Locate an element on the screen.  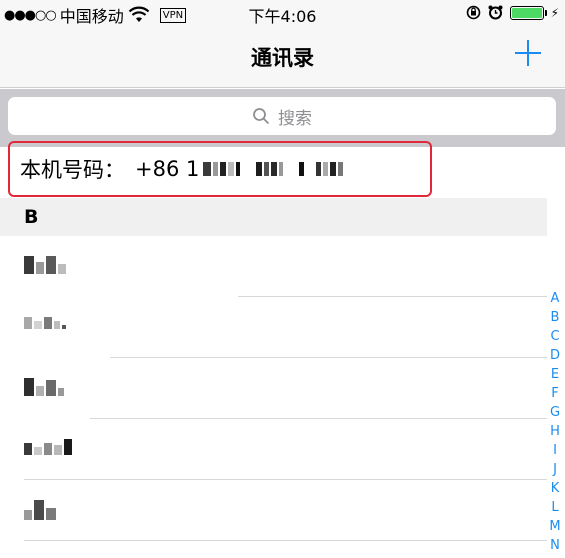
index-letter-h: H is located at coordinates (555, 431).